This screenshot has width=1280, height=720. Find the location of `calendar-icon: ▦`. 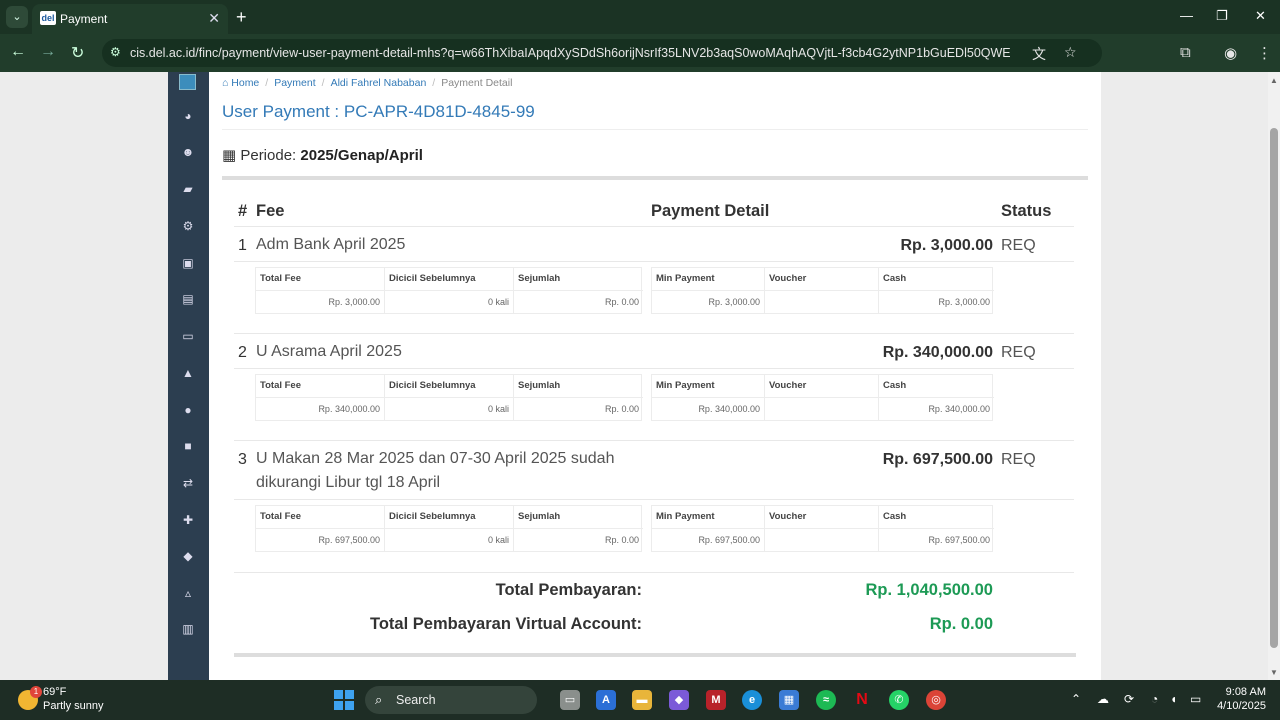

calendar-icon: ▦ is located at coordinates (231, 155).